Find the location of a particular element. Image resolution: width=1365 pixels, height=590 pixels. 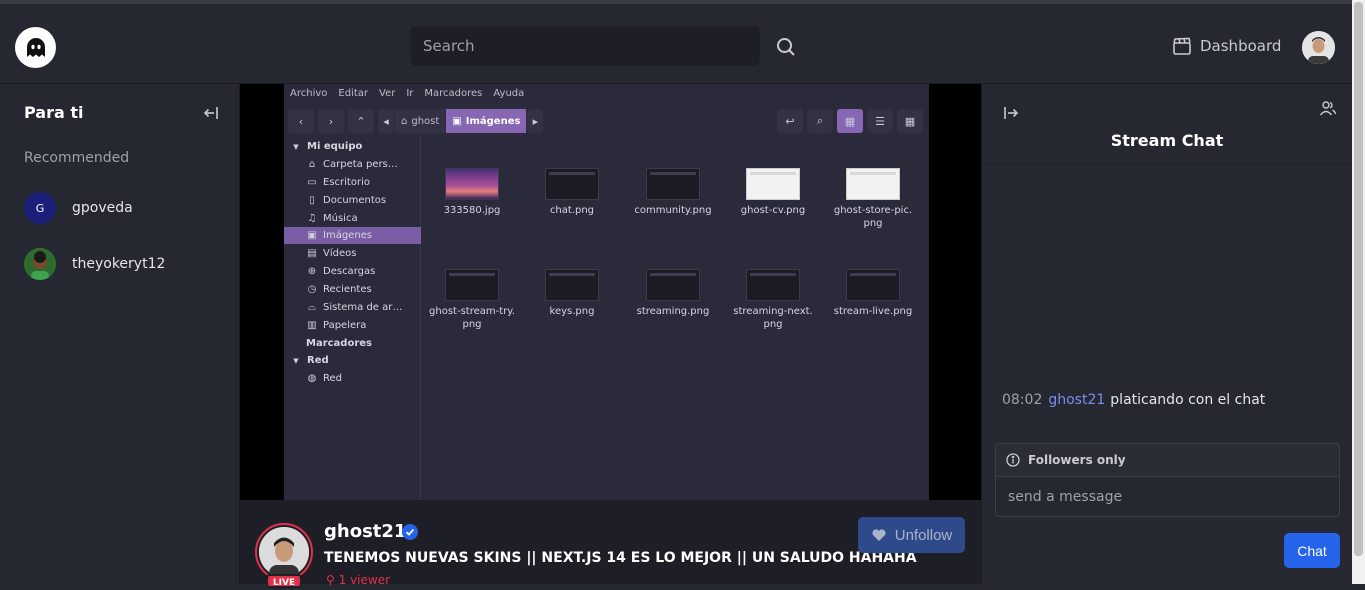

chat-message: 08:02 ghost21 platicando con el chat is located at coordinates (1133, 400).